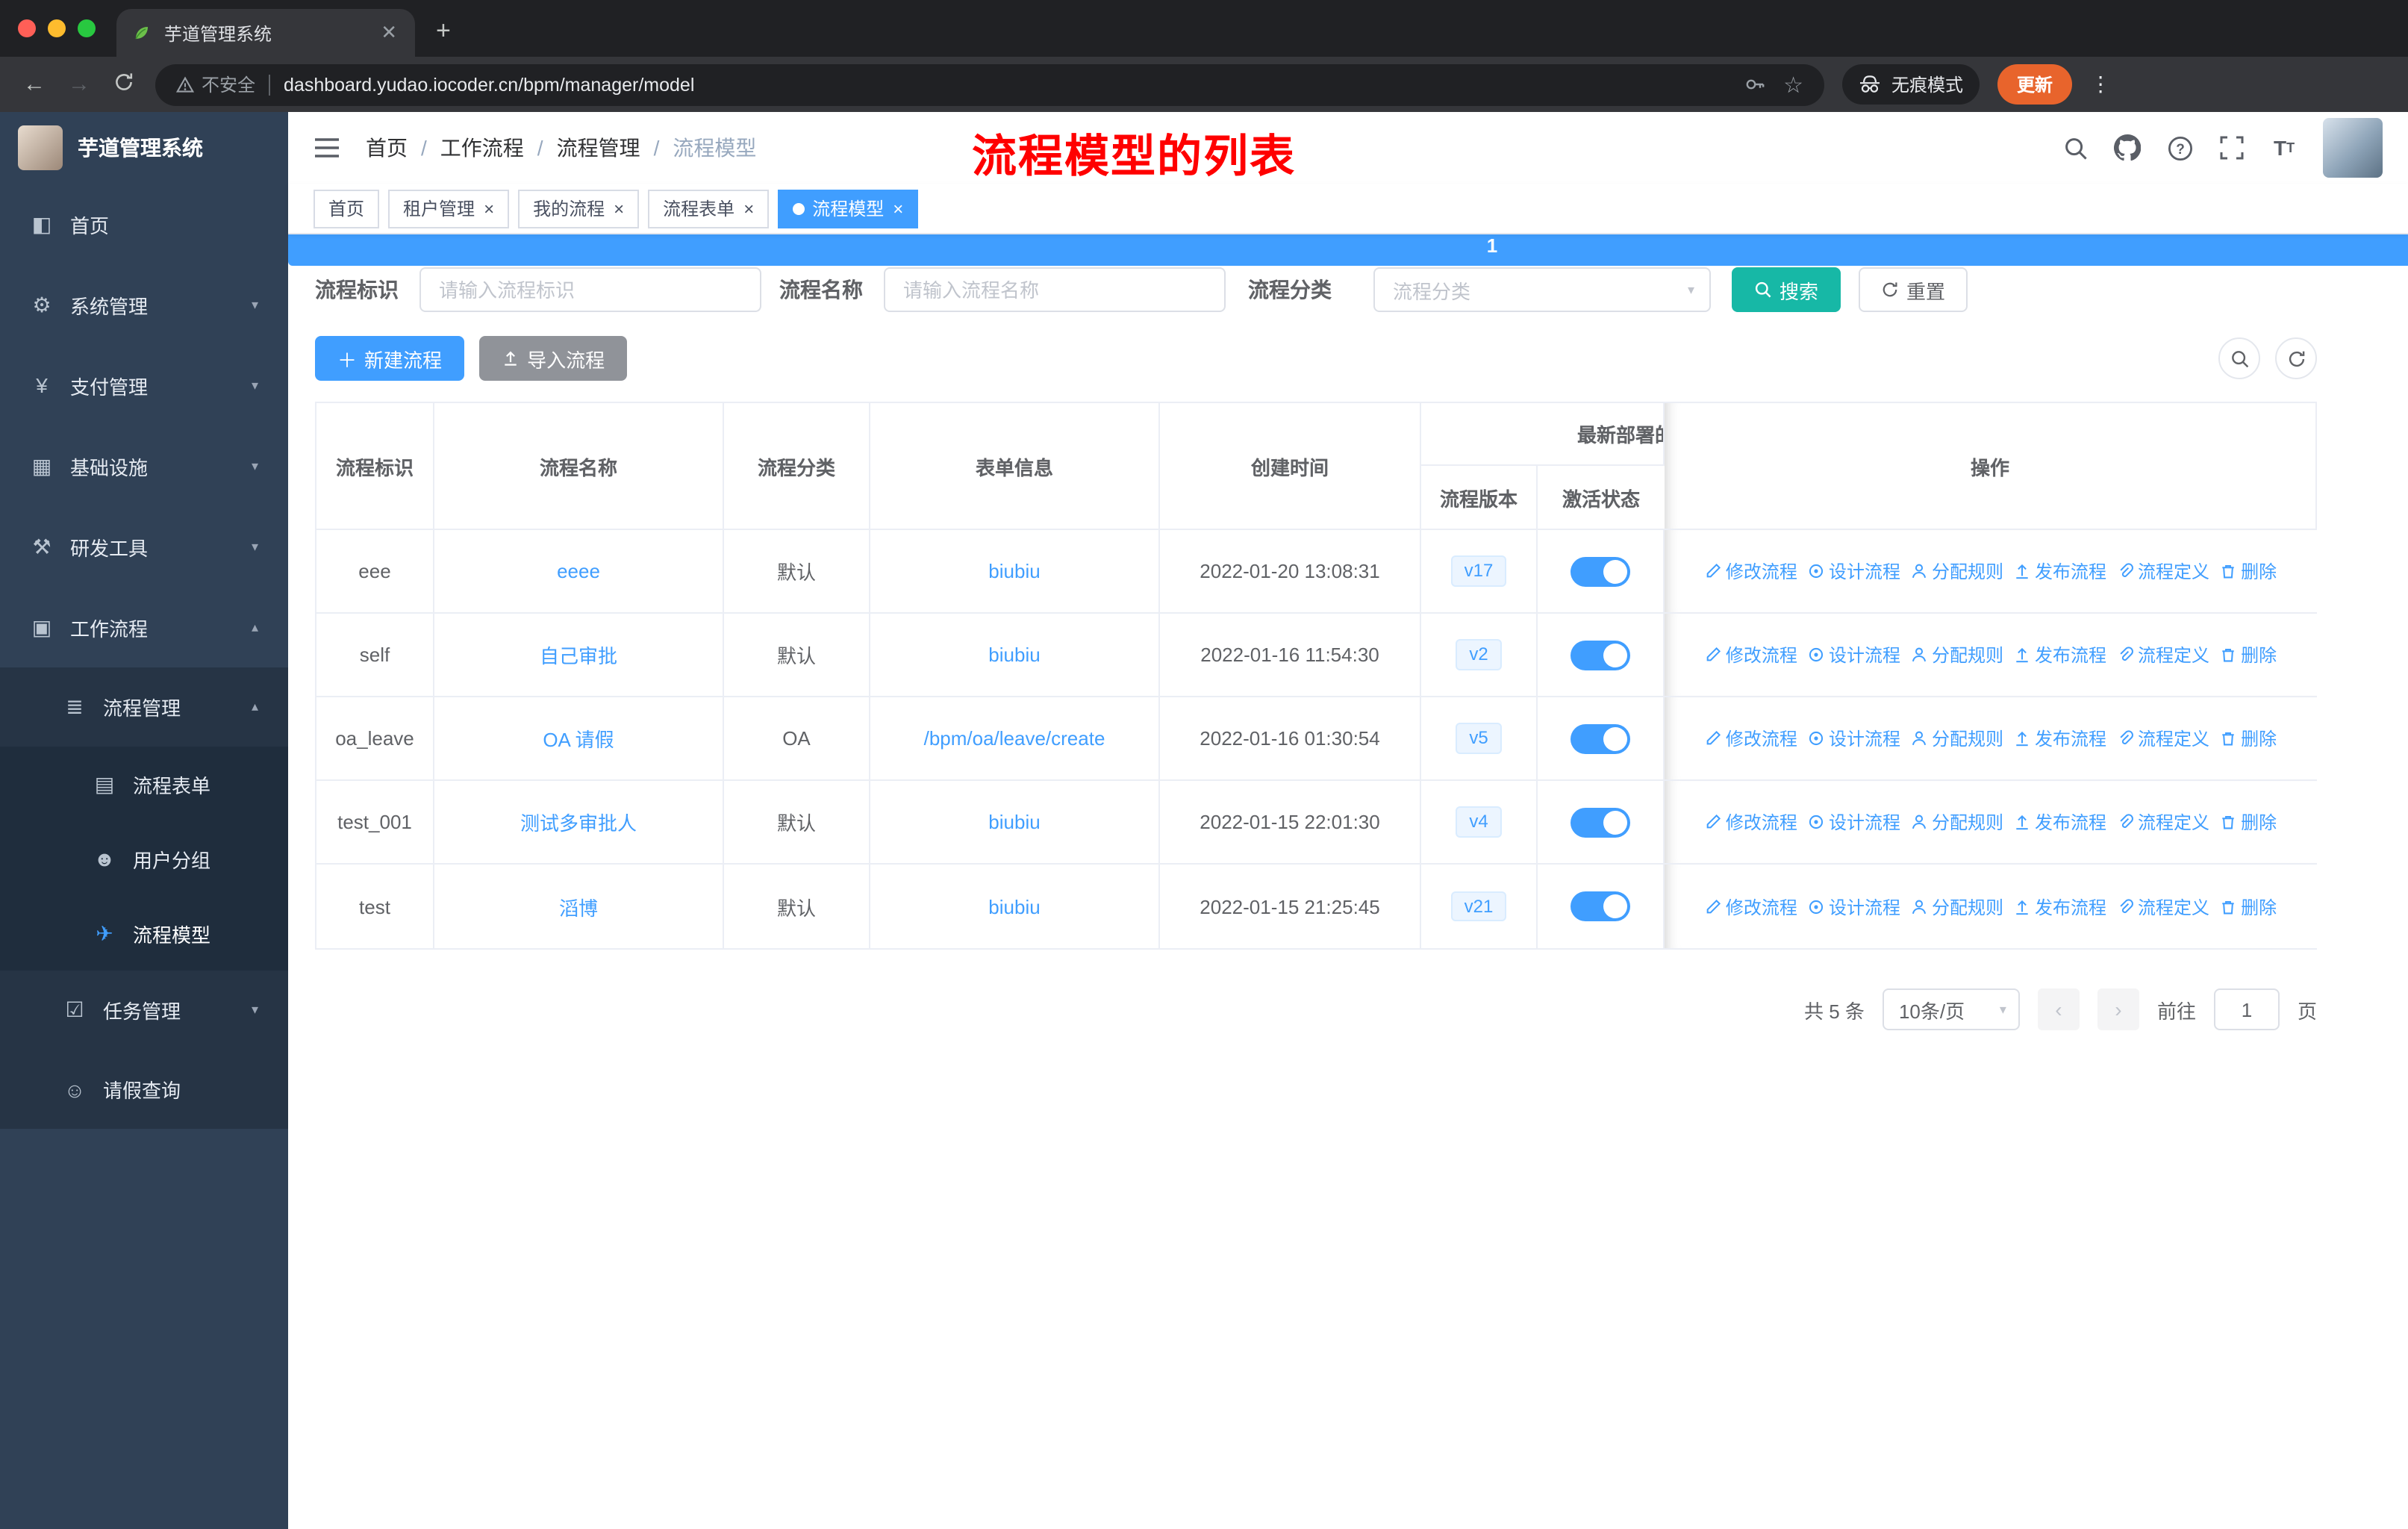 This screenshot has width=2408, height=1529. I want to click on help-icon: ?, so click(2179, 147).